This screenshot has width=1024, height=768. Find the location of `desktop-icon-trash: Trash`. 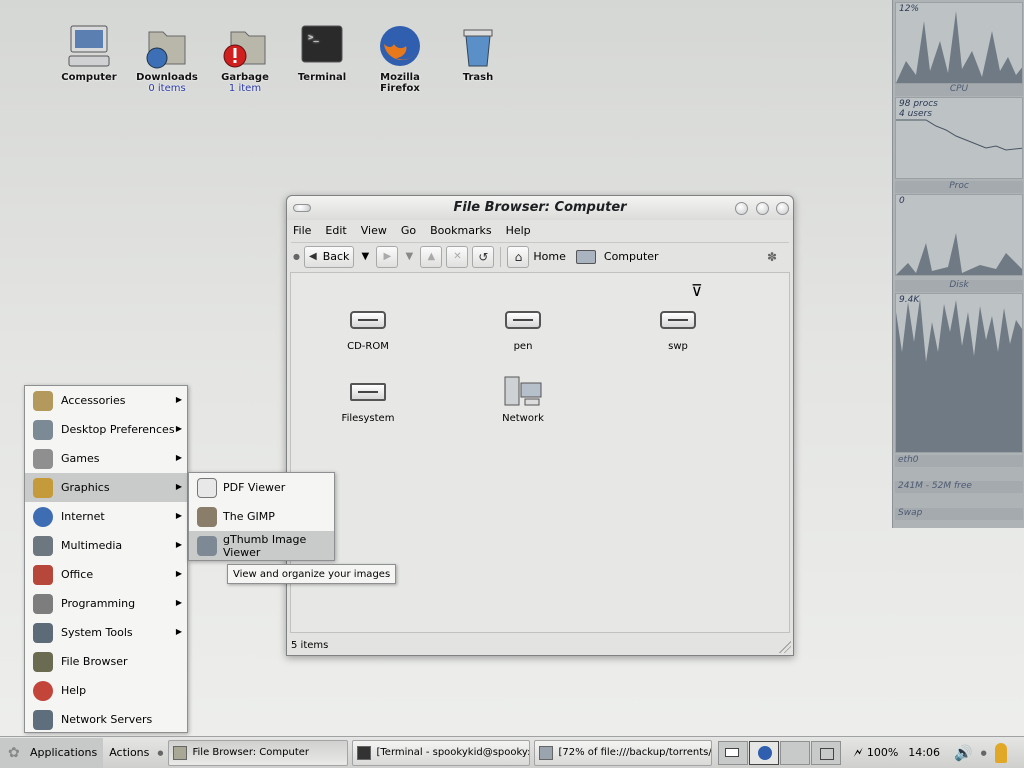

desktop-icon-trash: Trash is located at coordinates (478, 52).